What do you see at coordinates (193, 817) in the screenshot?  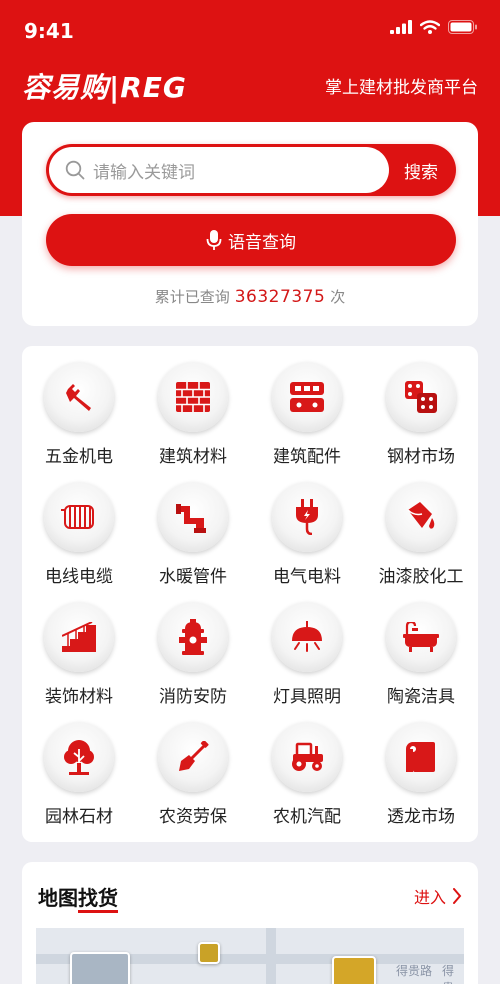 I see `category-label: 农资劳保` at bounding box center [193, 817].